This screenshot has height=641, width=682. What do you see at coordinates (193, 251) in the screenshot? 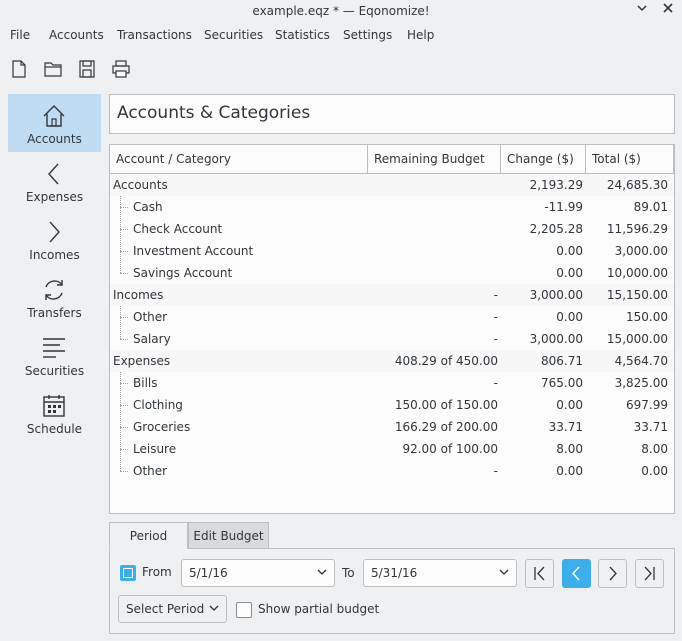
I see `cell-name: Investment Account` at bounding box center [193, 251].